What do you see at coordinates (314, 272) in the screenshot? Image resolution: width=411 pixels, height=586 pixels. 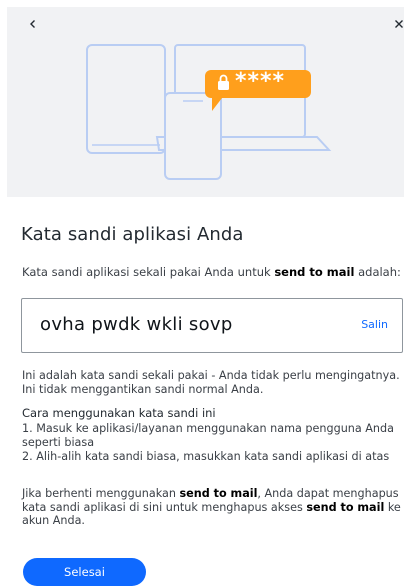 I see `app-name: send to mail` at bounding box center [314, 272].